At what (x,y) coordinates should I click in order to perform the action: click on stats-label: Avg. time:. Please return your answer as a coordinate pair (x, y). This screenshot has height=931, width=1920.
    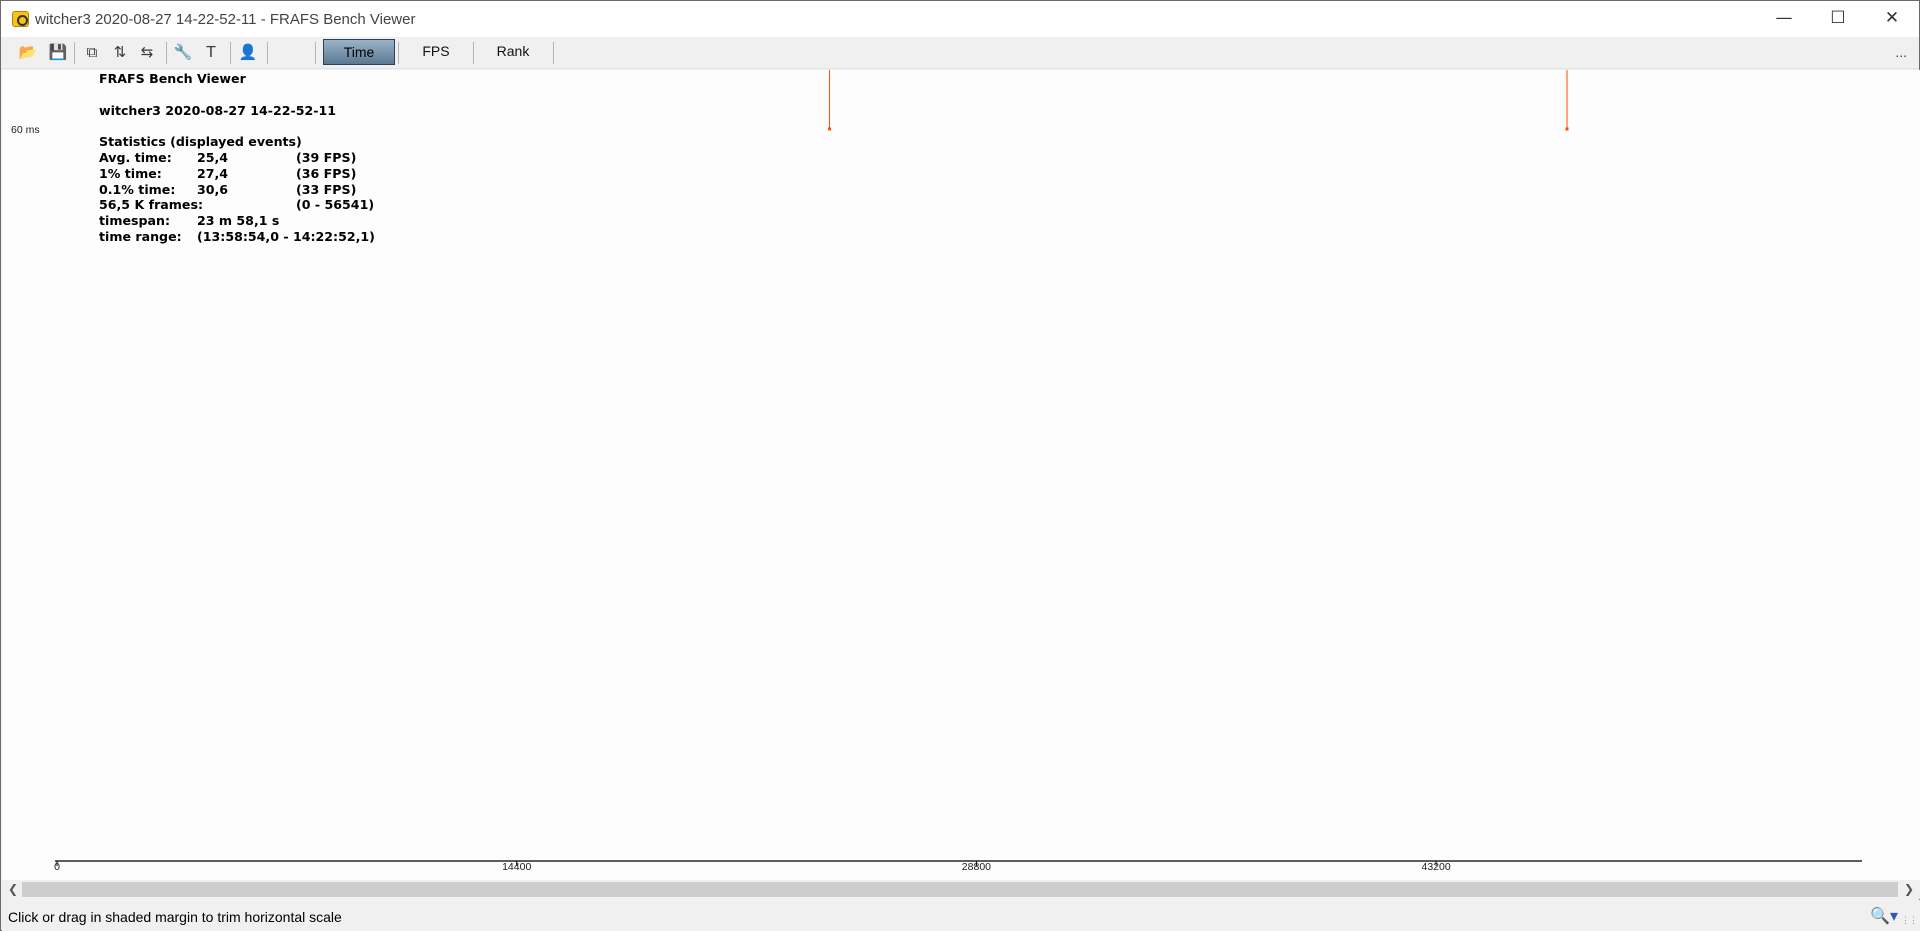
    Looking at the image, I should click on (135, 157).